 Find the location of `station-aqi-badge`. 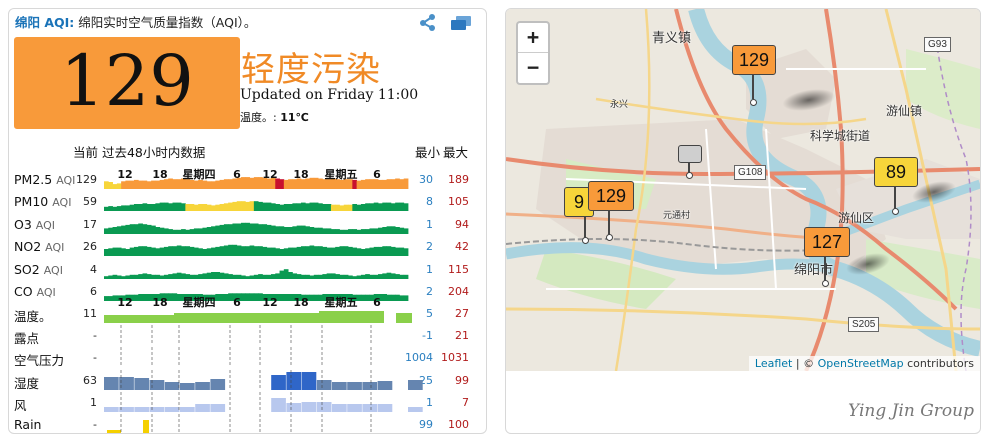

station-aqi-badge is located at coordinates (690, 154).